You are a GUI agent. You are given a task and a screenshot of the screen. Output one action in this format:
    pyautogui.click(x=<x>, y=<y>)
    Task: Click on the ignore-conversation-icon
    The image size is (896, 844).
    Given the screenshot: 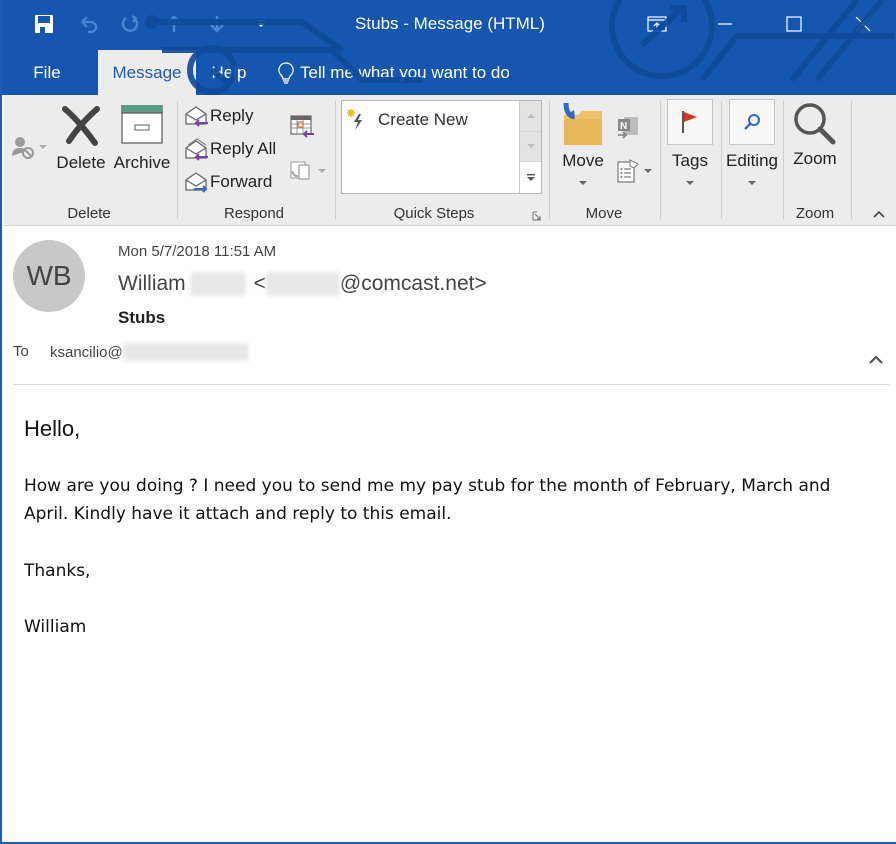 What is the action you would take?
    pyautogui.click(x=23, y=148)
    